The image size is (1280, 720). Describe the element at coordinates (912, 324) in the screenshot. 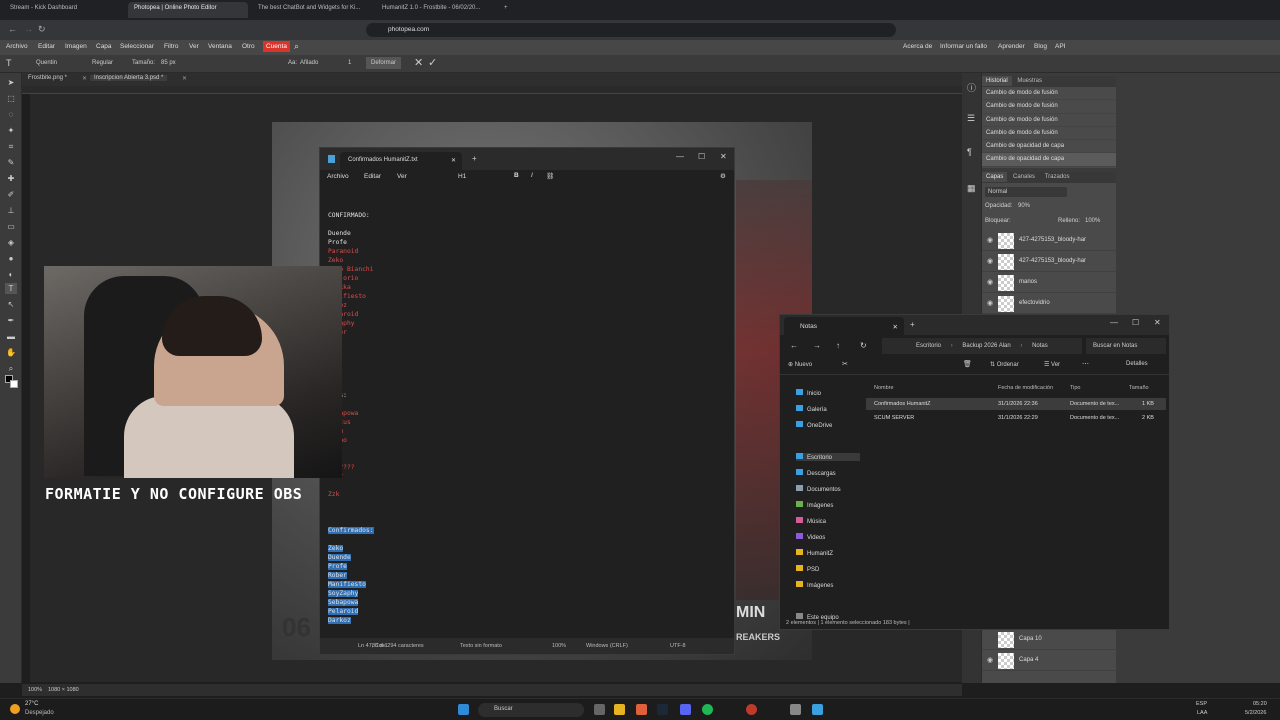

I see `add-tab-icon: +` at that location.